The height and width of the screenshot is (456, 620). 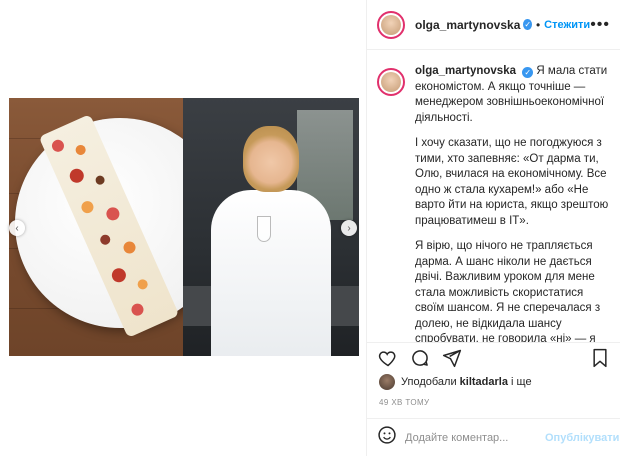 I want to click on share-button, so click(x=452, y=358).